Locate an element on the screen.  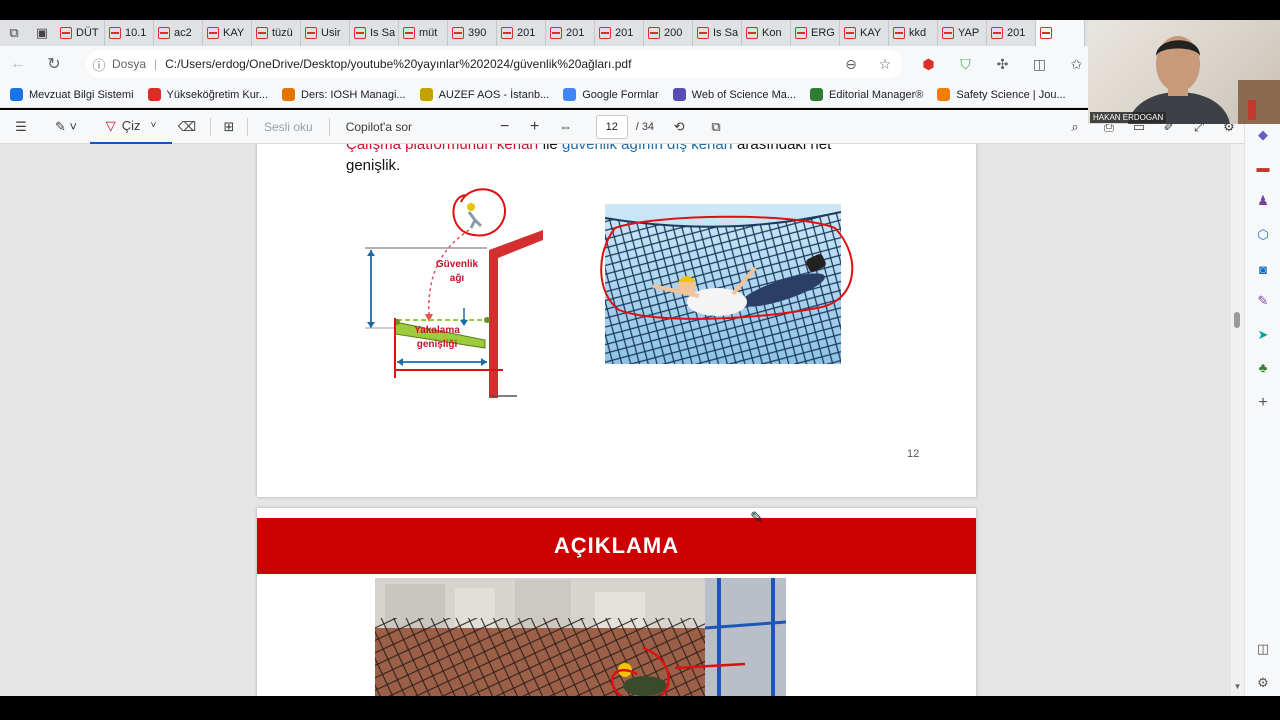
rotate-icon: ⟲ is located at coordinates (679, 127).